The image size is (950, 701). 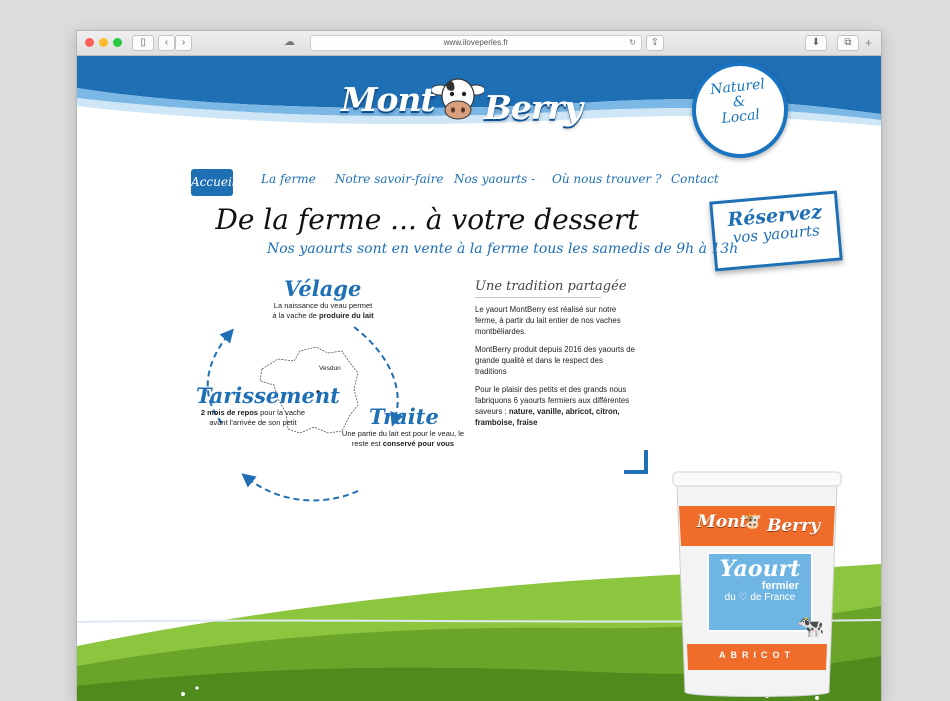 I want to click on nav-item-savoir-faire: Notre savoir-faire, so click(x=389, y=179).